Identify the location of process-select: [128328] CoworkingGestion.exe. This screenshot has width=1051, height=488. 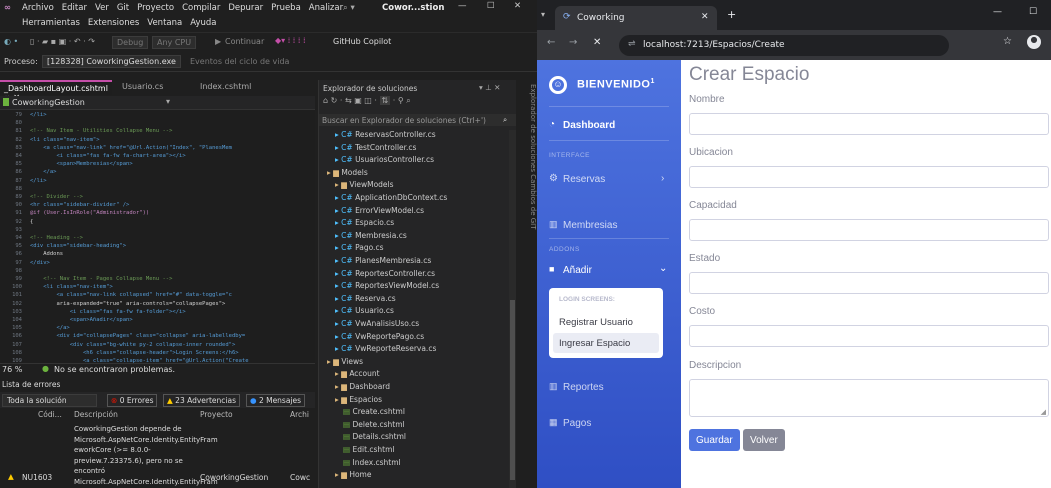
(111, 61).